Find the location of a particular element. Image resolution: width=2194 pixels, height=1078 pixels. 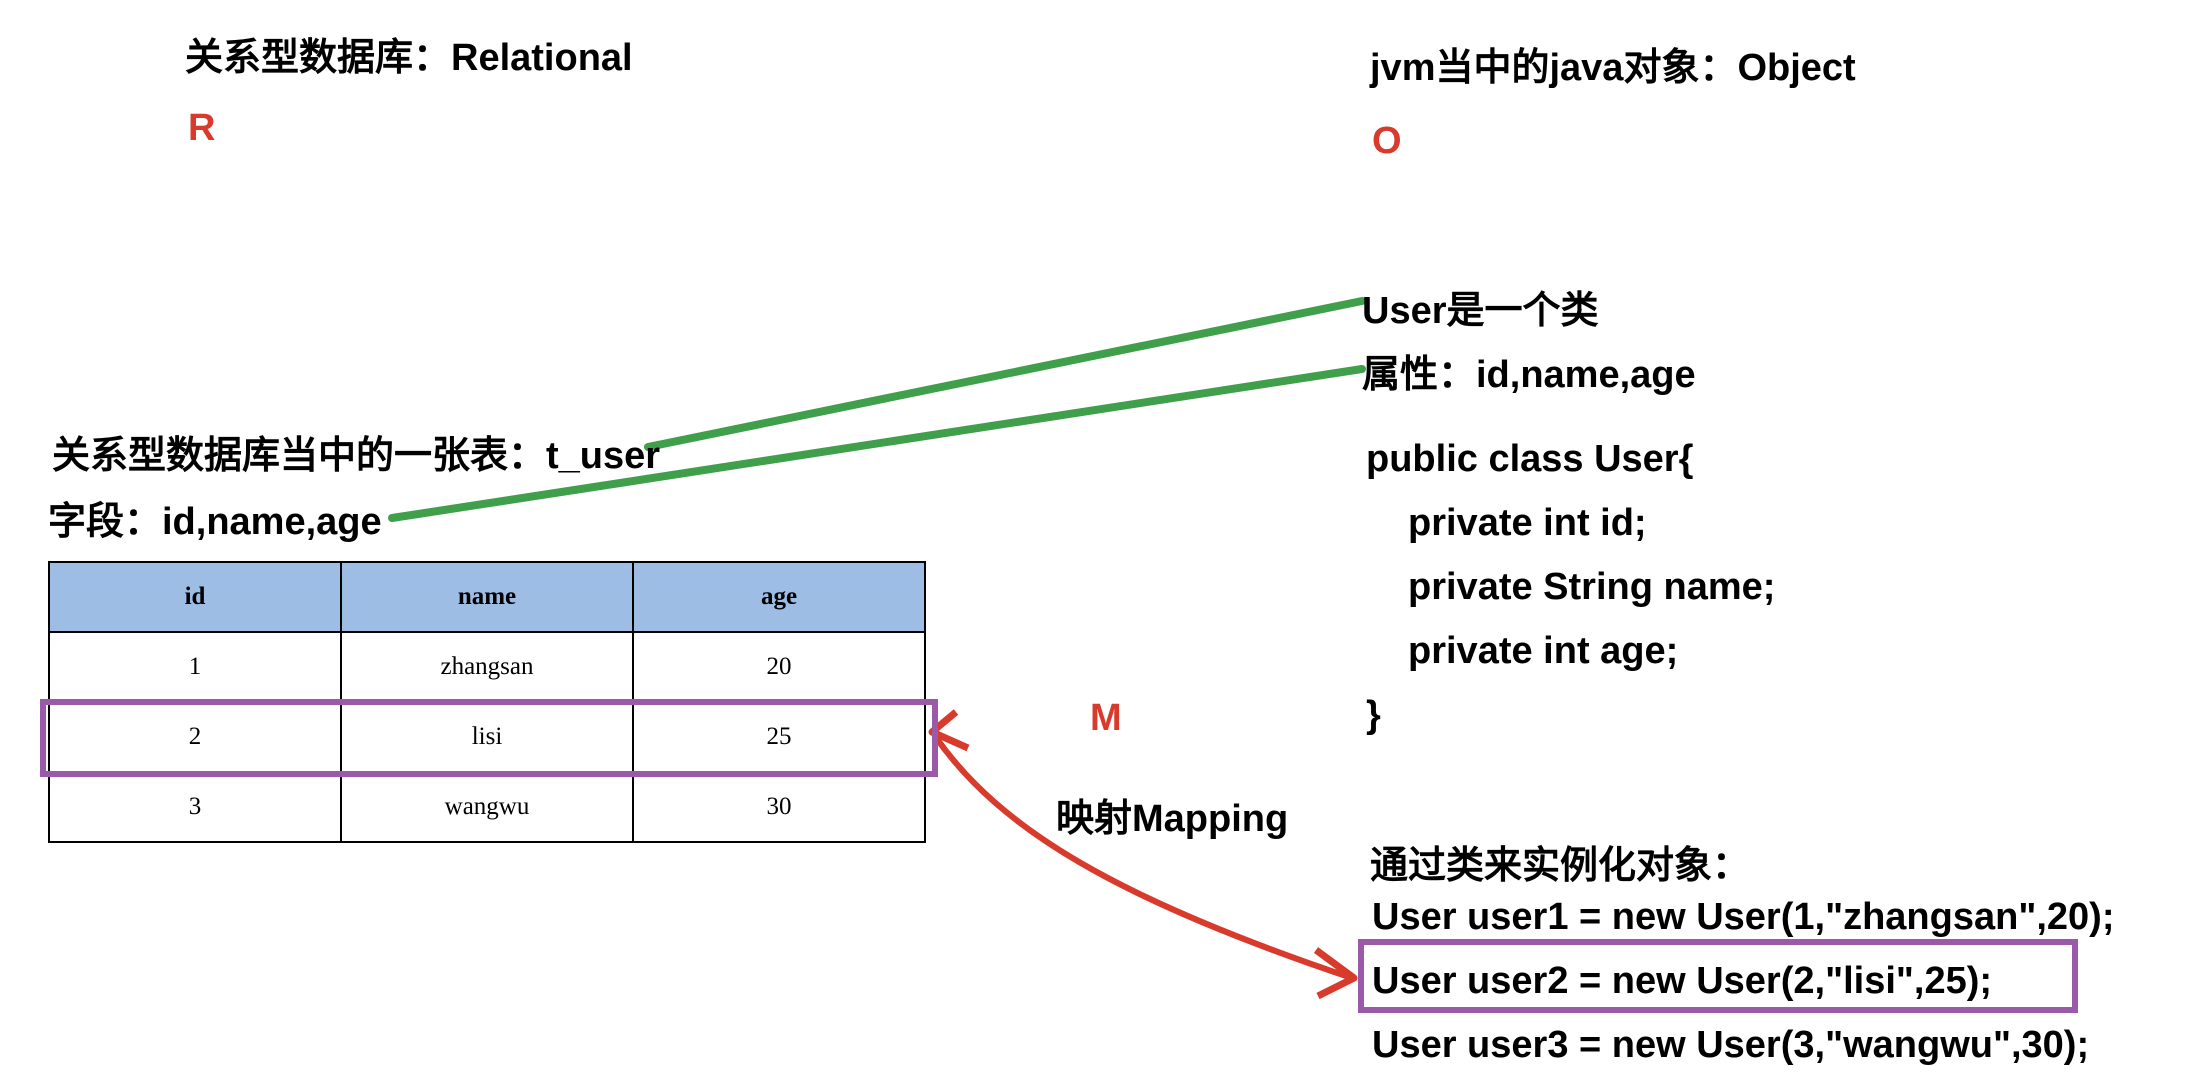

code-line-age: private int age; is located at coordinates (1543, 651).